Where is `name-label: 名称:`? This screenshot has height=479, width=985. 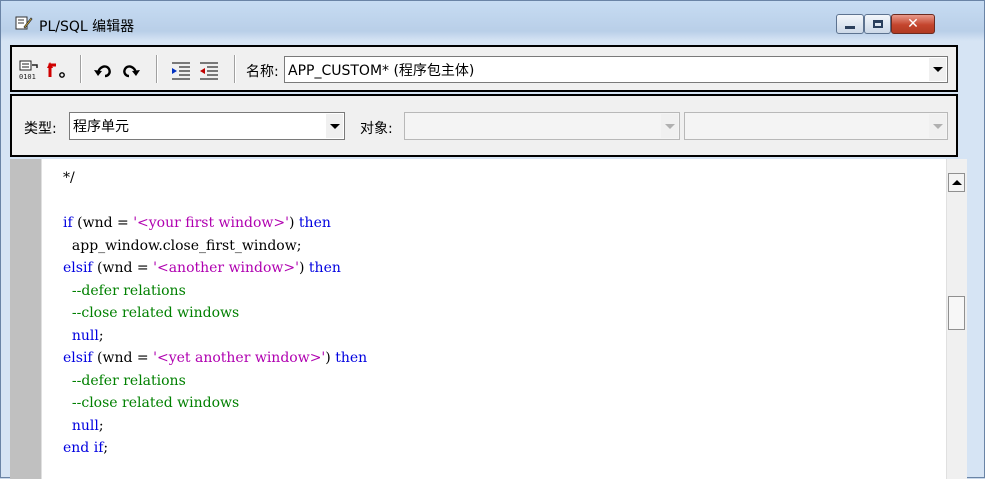 name-label: 名称: is located at coordinates (262, 72).